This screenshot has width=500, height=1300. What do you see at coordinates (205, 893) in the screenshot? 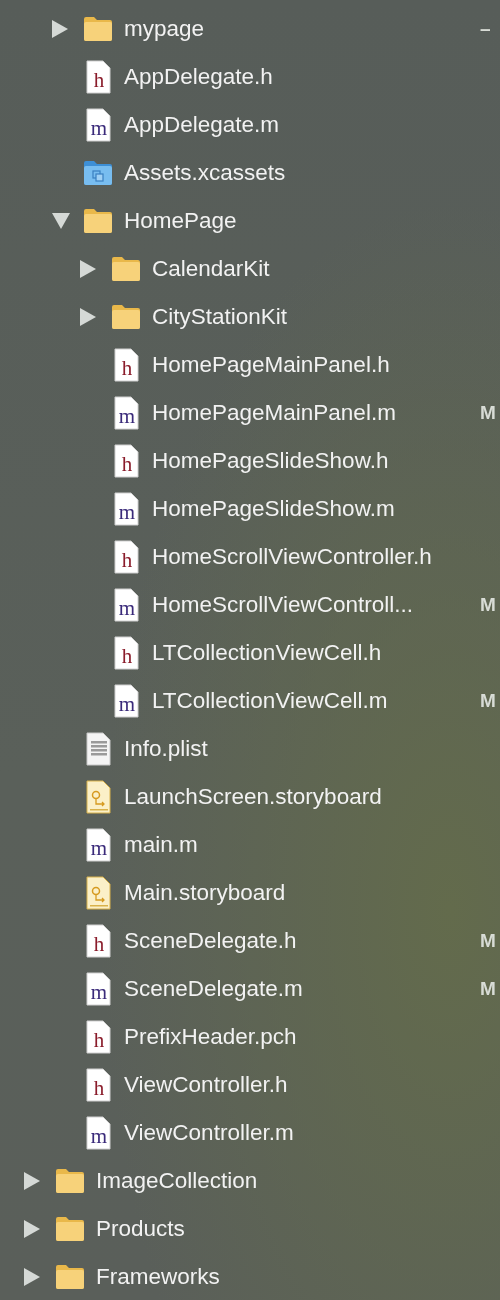
I see `file-name: Main.storyboard` at bounding box center [205, 893].